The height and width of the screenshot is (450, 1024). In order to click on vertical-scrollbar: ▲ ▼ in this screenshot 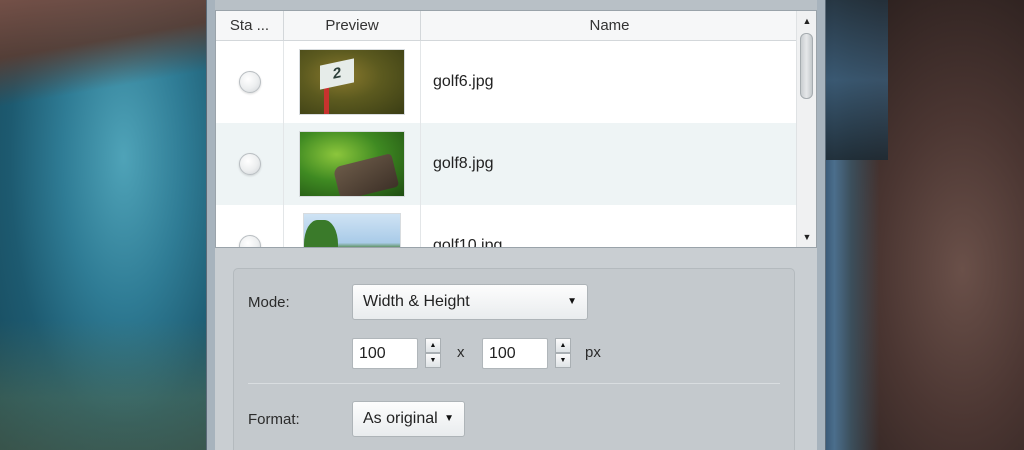, I will do `click(806, 129)`.